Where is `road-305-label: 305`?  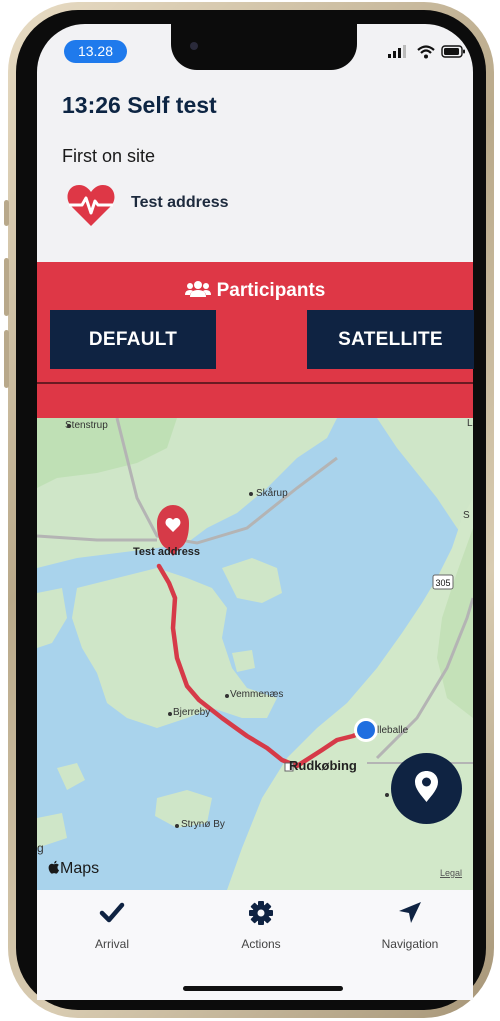
road-305-label: 305 is located at coordinates (442, 583).